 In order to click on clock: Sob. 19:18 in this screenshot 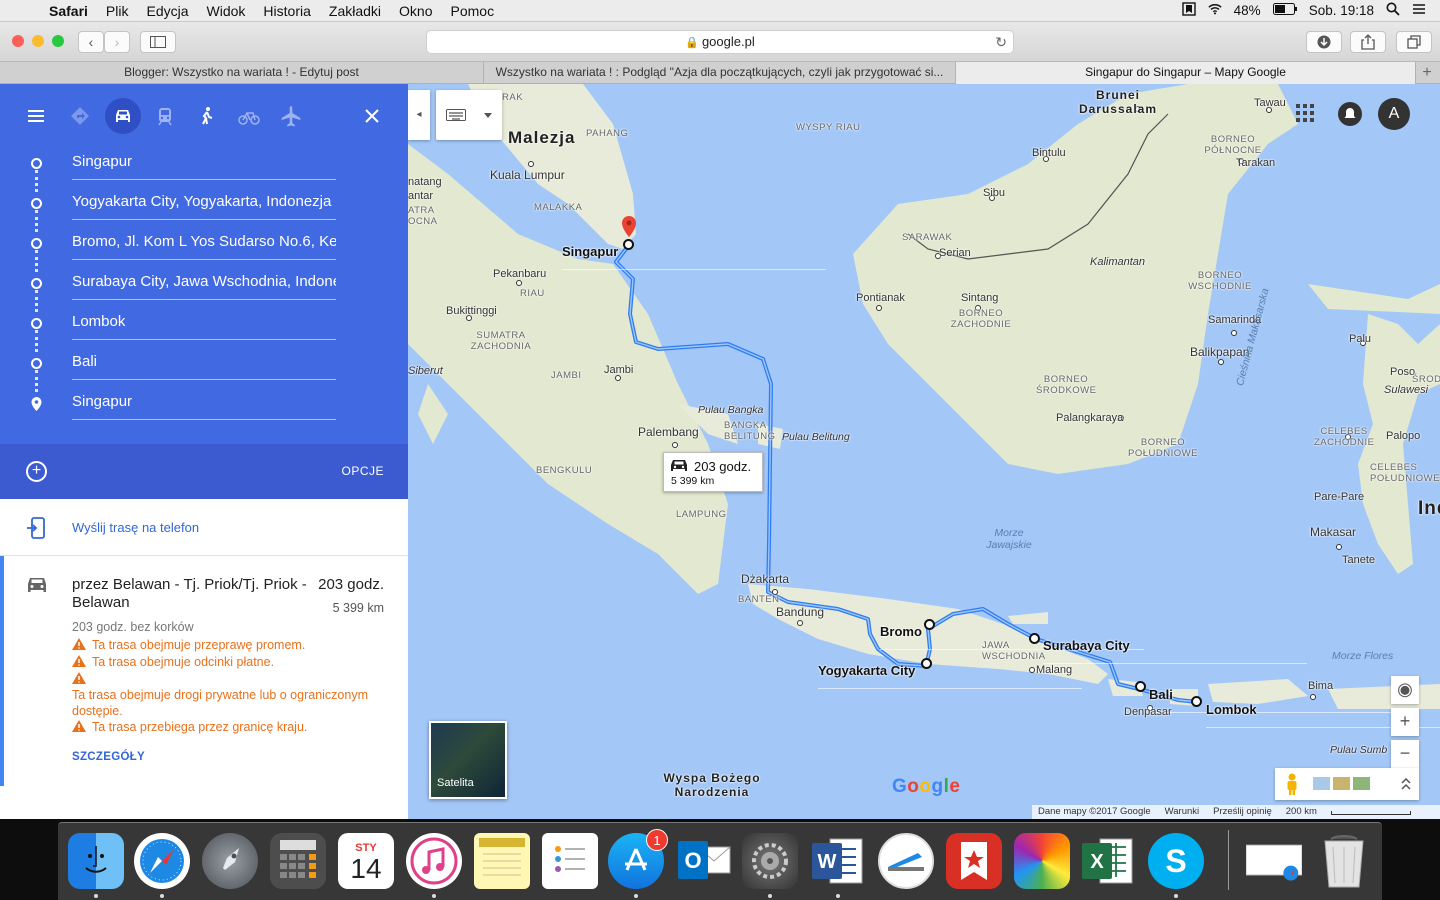, I will do `click(1341, 10)`.